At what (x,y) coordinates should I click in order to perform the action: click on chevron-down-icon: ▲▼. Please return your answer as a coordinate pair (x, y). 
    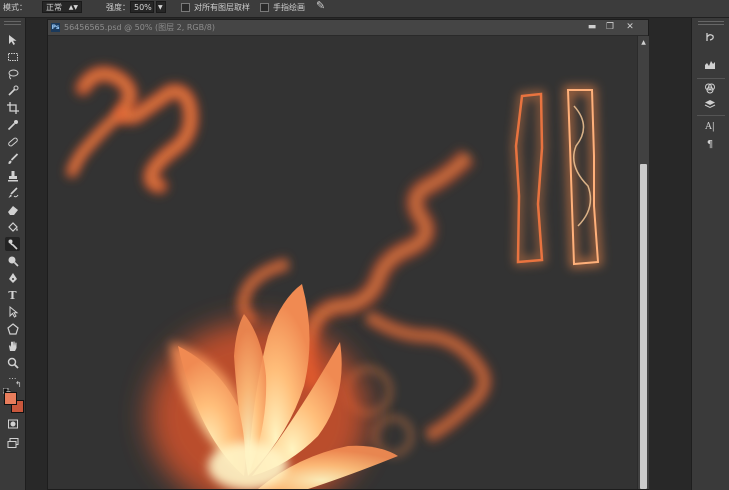
    Looking at the image, I should click on (73, 7).